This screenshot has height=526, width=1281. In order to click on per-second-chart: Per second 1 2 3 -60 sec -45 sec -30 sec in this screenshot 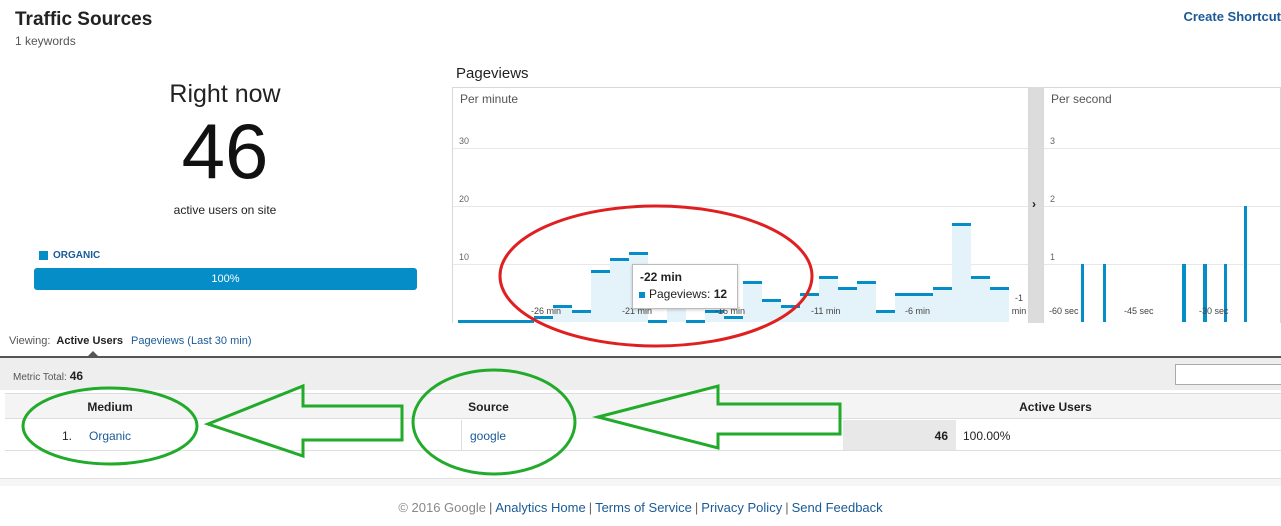, I will do `click(1162, 205)`.